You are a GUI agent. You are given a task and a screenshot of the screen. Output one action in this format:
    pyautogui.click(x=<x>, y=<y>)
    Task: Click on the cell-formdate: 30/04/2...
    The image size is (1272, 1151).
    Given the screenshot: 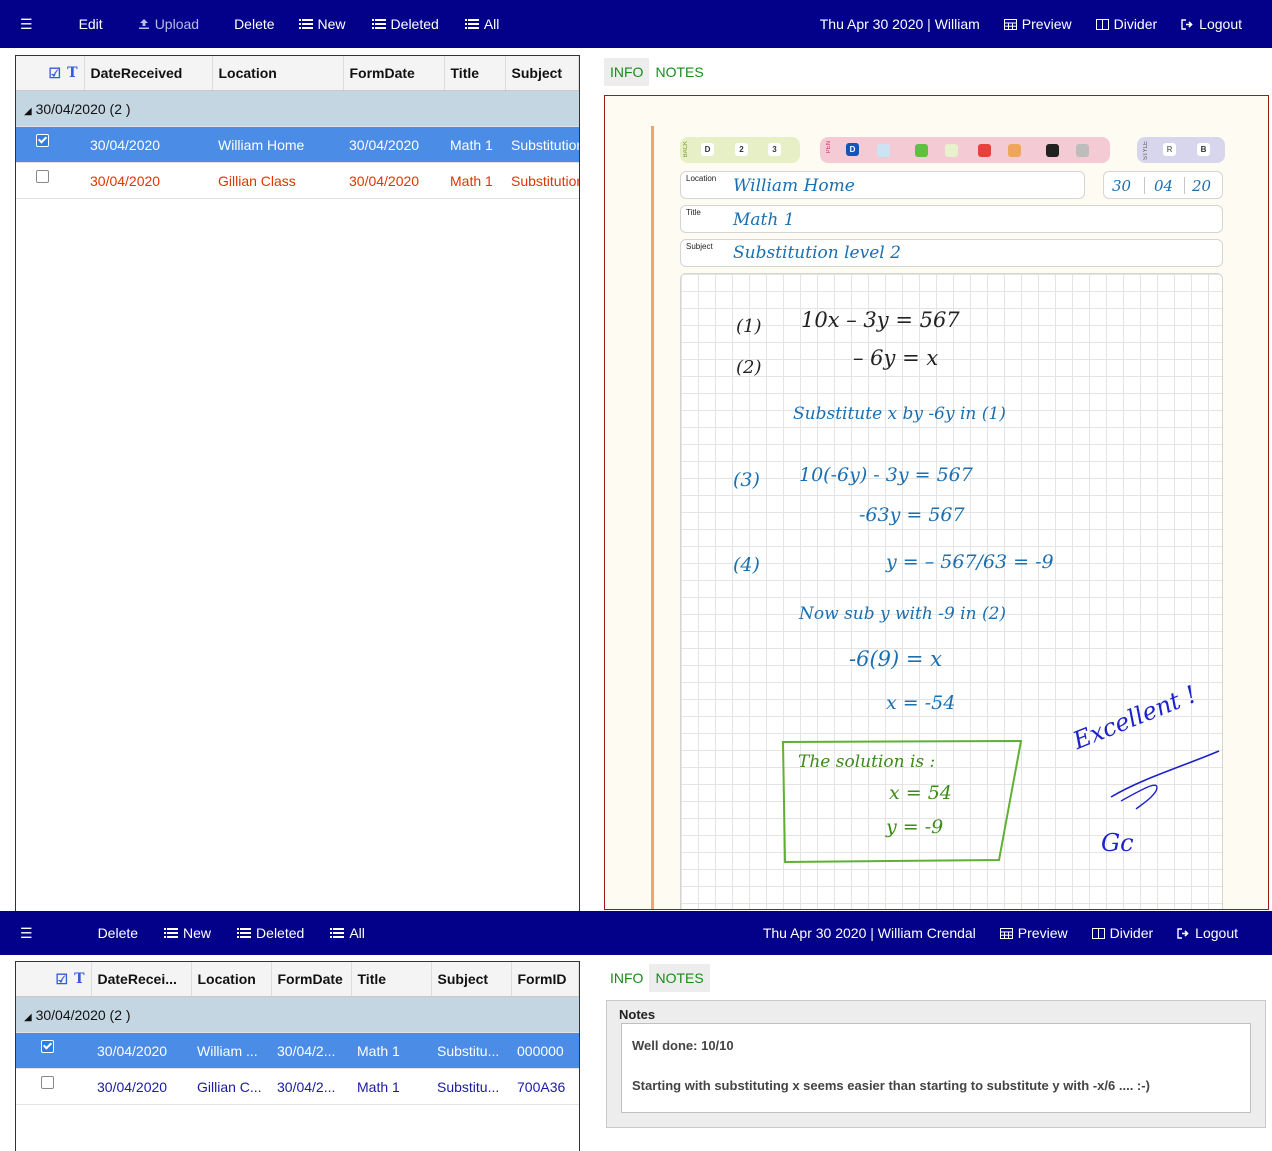 What is the action you would take?
    pyautogui.click(x=311, y=1086)
    